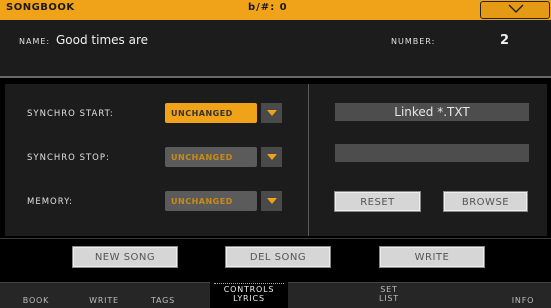 The width and height of the screenshot is (551, 308). Describe the element at coordinates (211, 157) in the screenshot. I see `synchro-stop-dropdown: UNCHANGED` at that location.